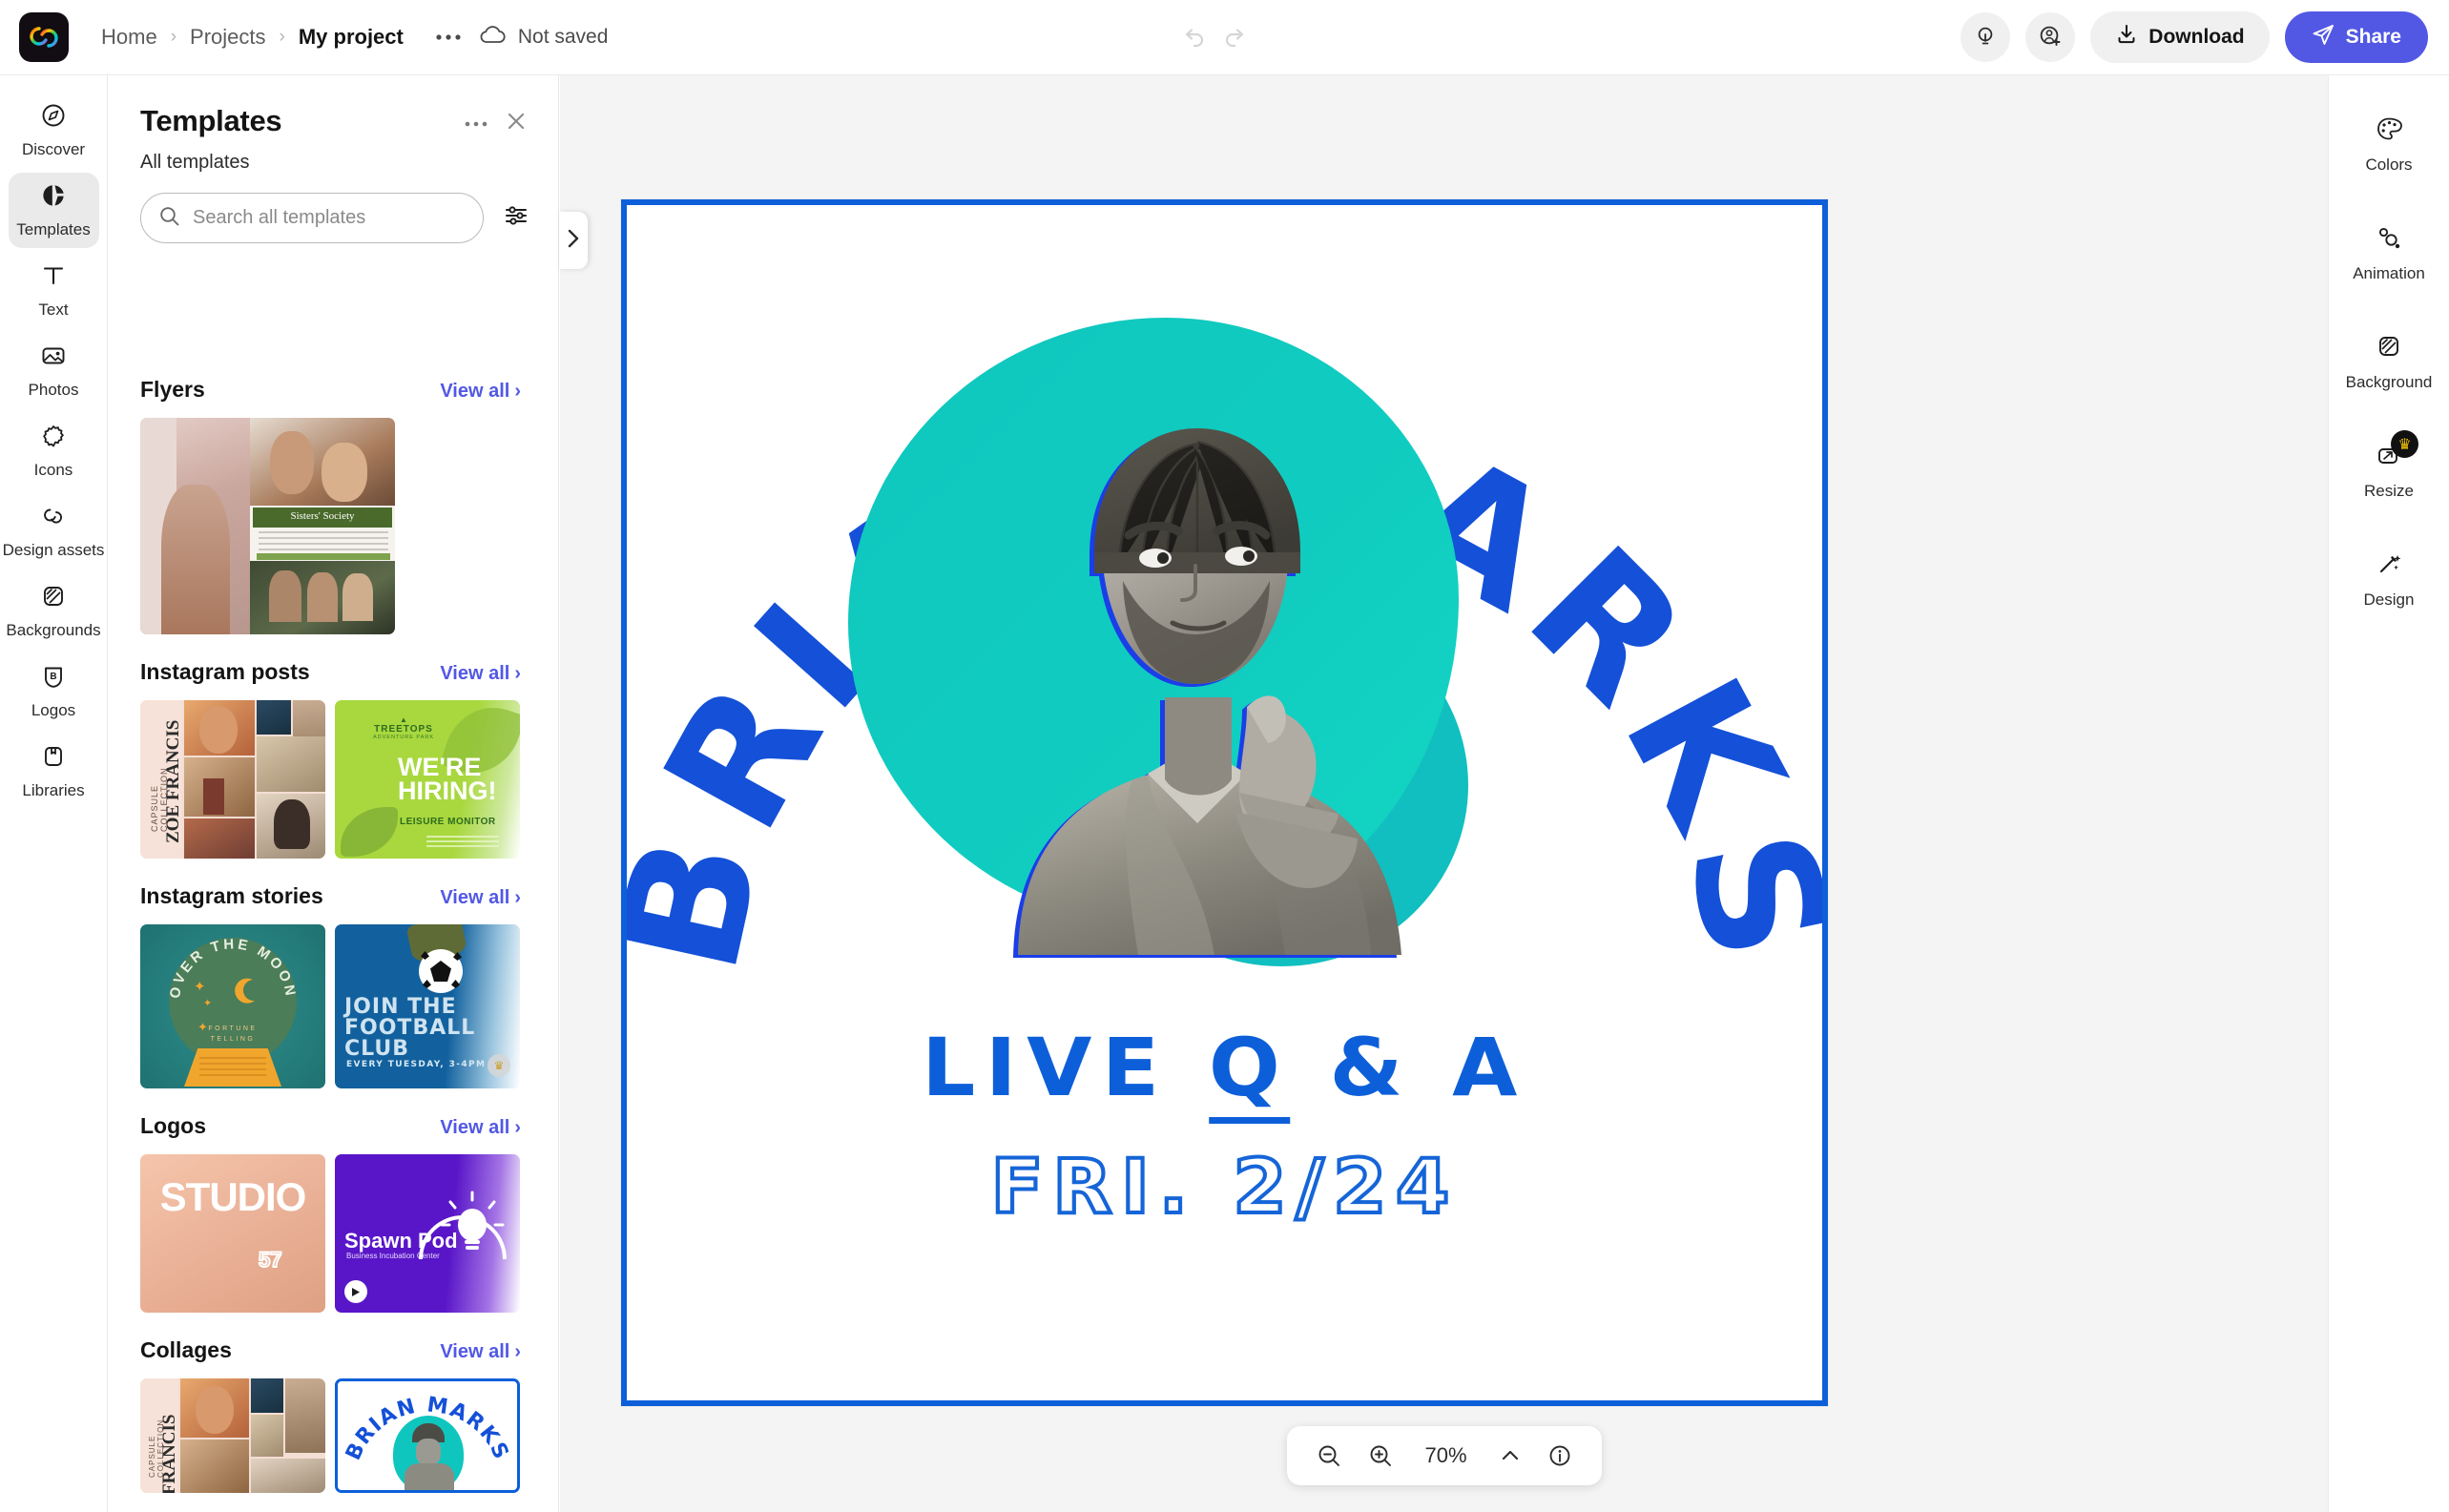 This screenshot has height=1512, width=2449. What do you see at coordinates (267, 526) in the screenshot?
I see `template-card-sisters-society: Sisters' Society` at bounding box center [267, 526].